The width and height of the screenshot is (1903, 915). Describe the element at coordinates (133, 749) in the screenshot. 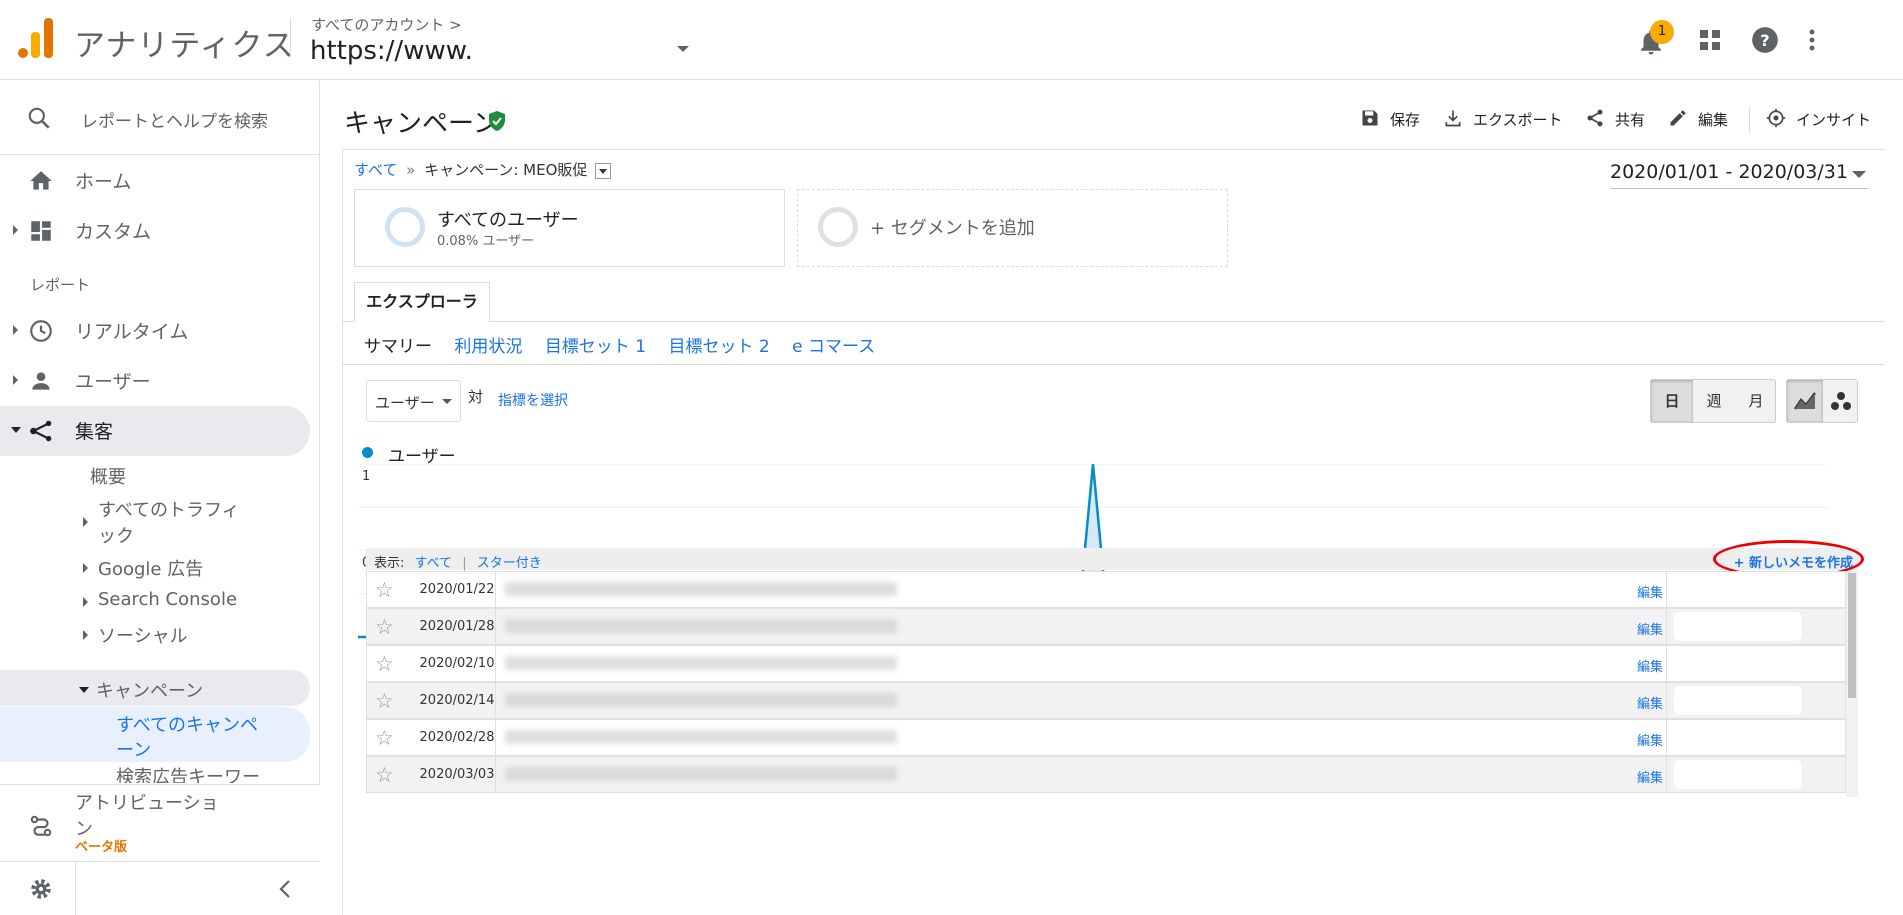

I see `sidebar-item-all-campaigns-line2: ーン` at that location.